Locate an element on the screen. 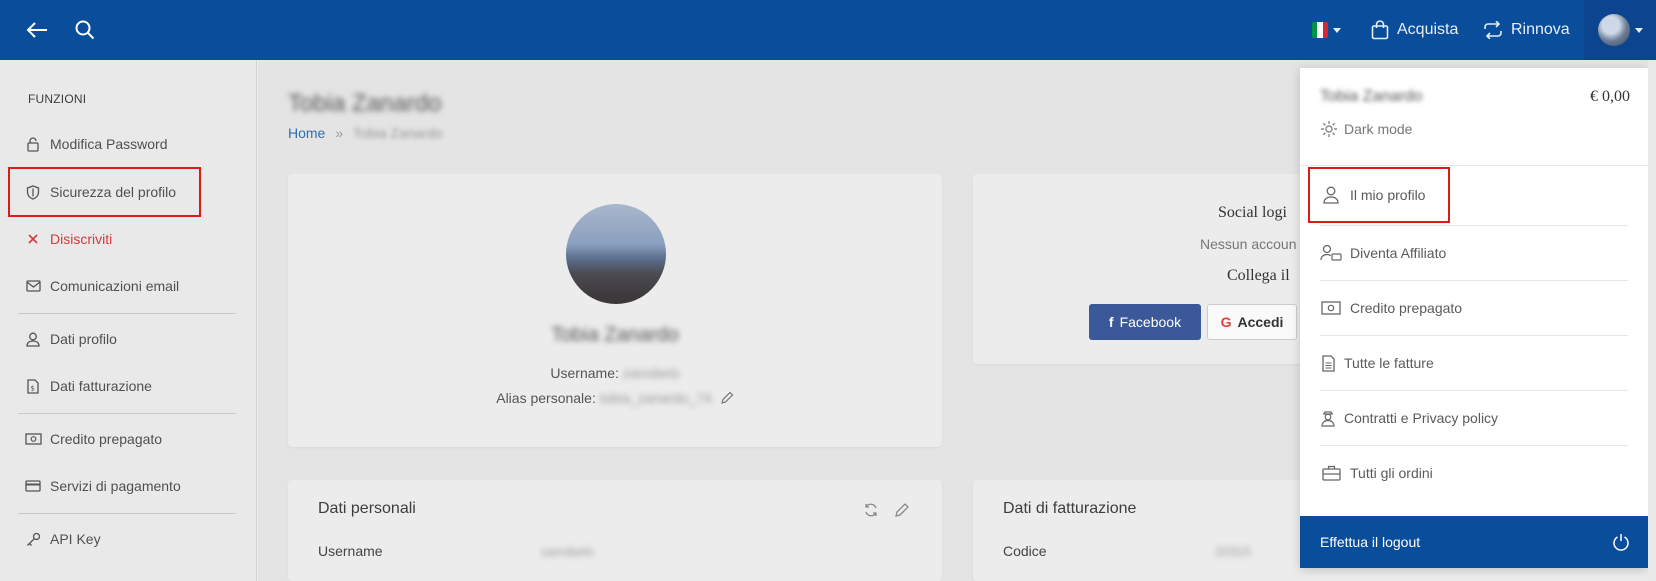  flag-red is located at coordinates (1325, 30).